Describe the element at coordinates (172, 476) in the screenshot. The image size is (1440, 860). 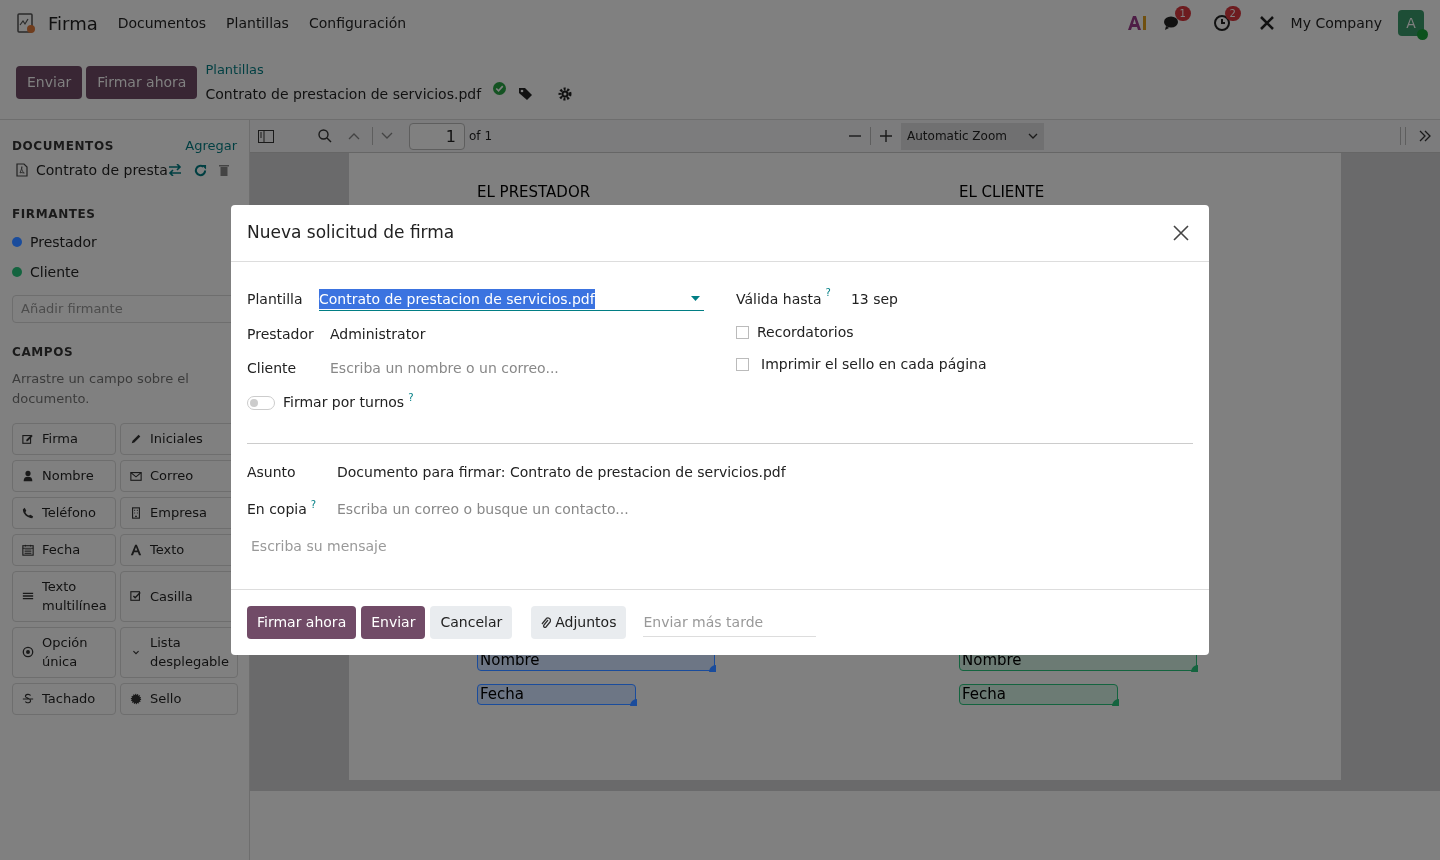
I see `field-type-label: Correo` at that location.